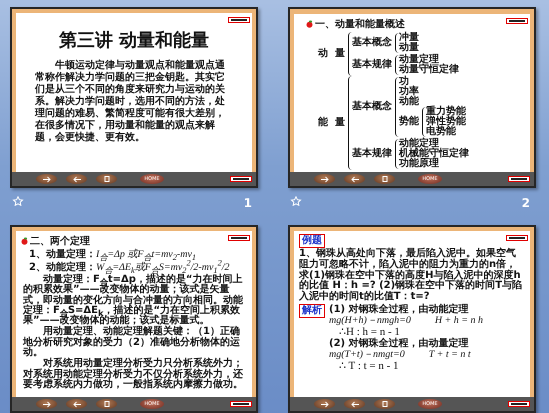 The width and height of the screenshot is (549, 413). Describe the element at coordinates (163, 268) in the screenshot. I see `formula: W$_{合}$=ΔE$_{k}$或F$_{合}$S=mv$_{2}$$^{2}$/2-mv$_{1}$$^{2}$/2` at that location.